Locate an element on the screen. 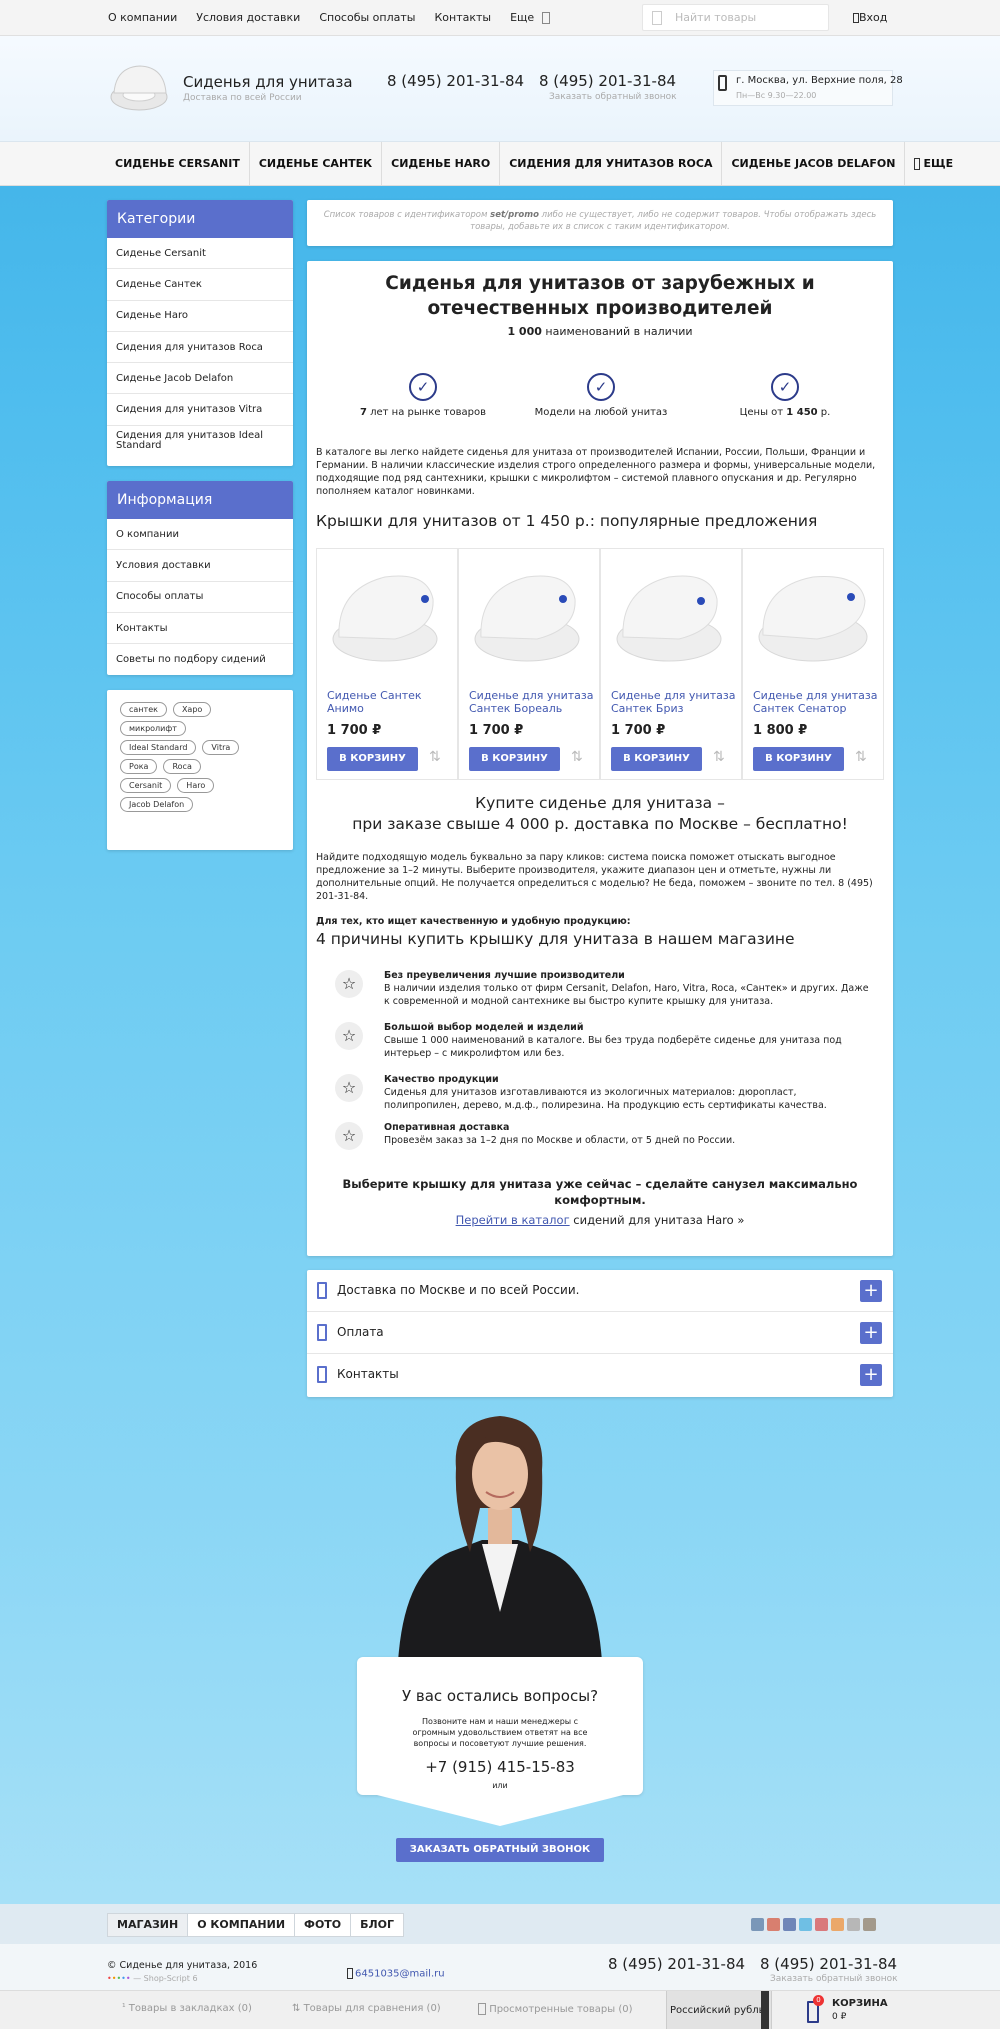 This screenshot has height=2029, width=1000. footer-nav-shop: МАГАЗИН is located at coordinates (148, 1925).